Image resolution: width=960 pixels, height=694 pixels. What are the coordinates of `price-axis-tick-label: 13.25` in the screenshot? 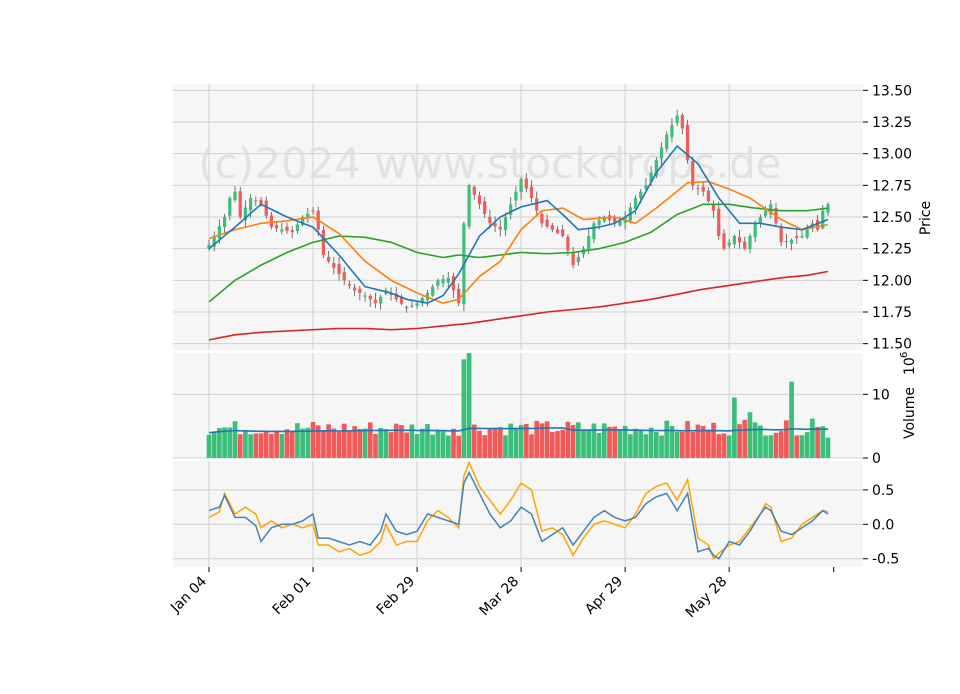 It's located at (892, 123).